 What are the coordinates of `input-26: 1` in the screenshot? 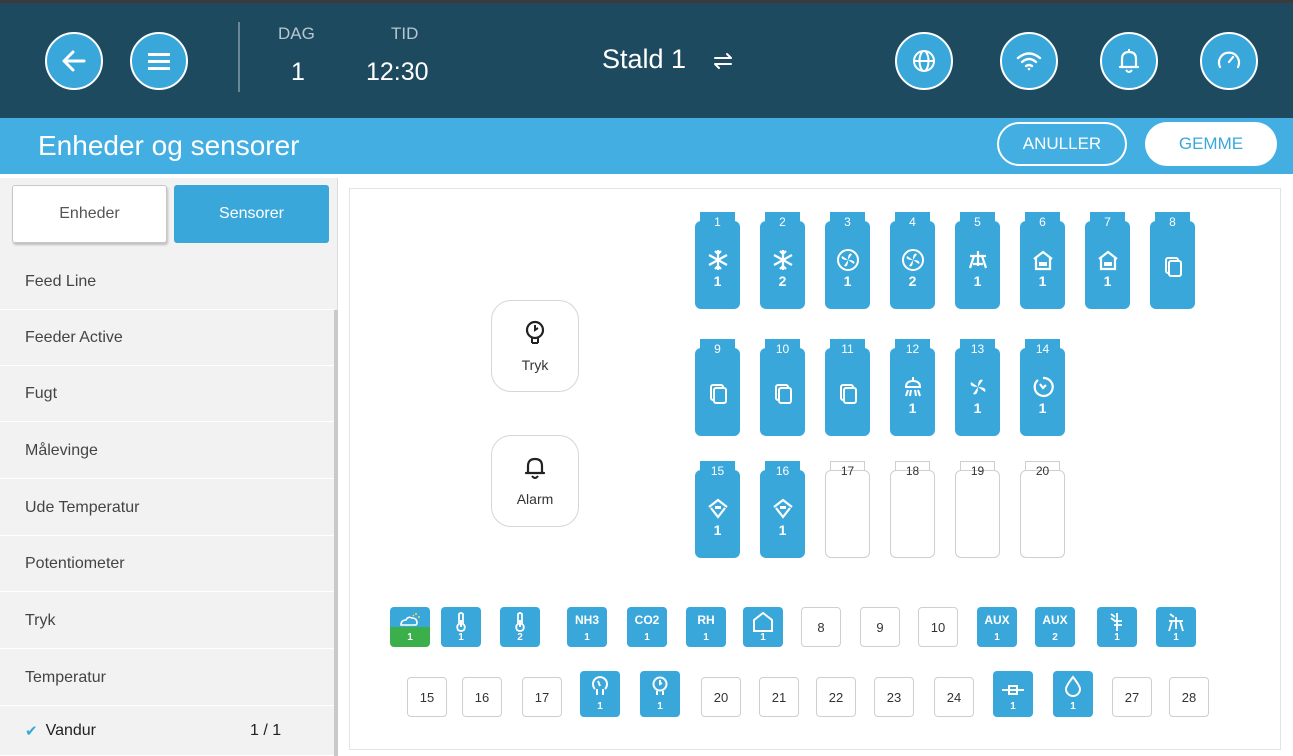 It's located at (1073, 694).